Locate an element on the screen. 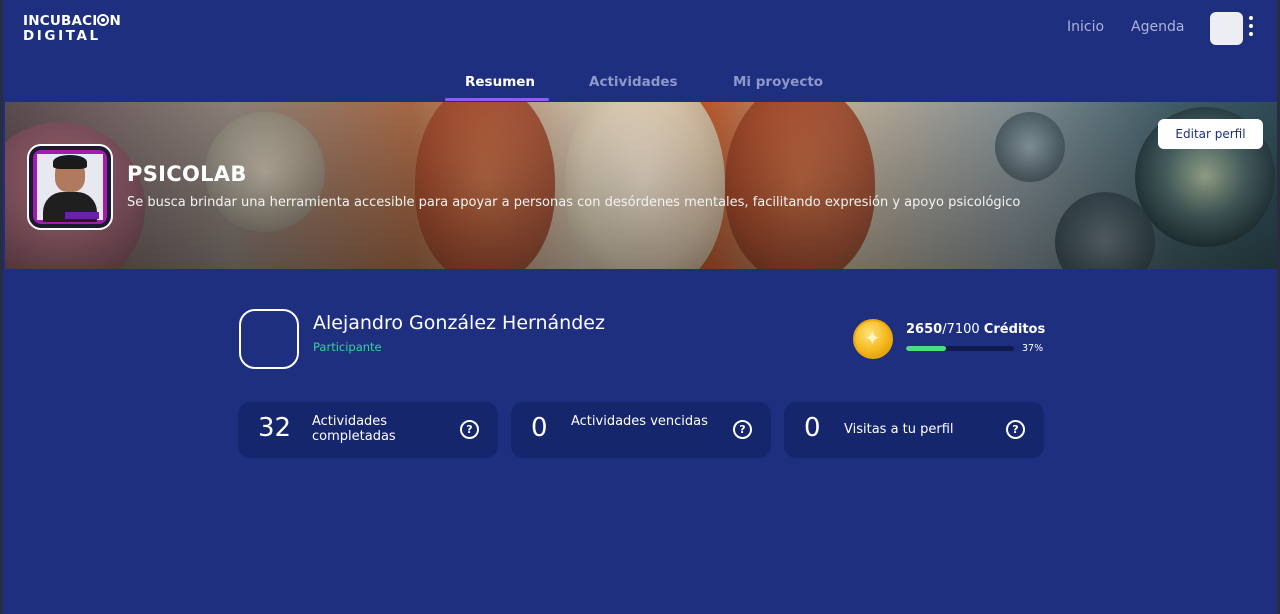  edit-profile-button: Editar perfil is located at coordinates (1210, 134).